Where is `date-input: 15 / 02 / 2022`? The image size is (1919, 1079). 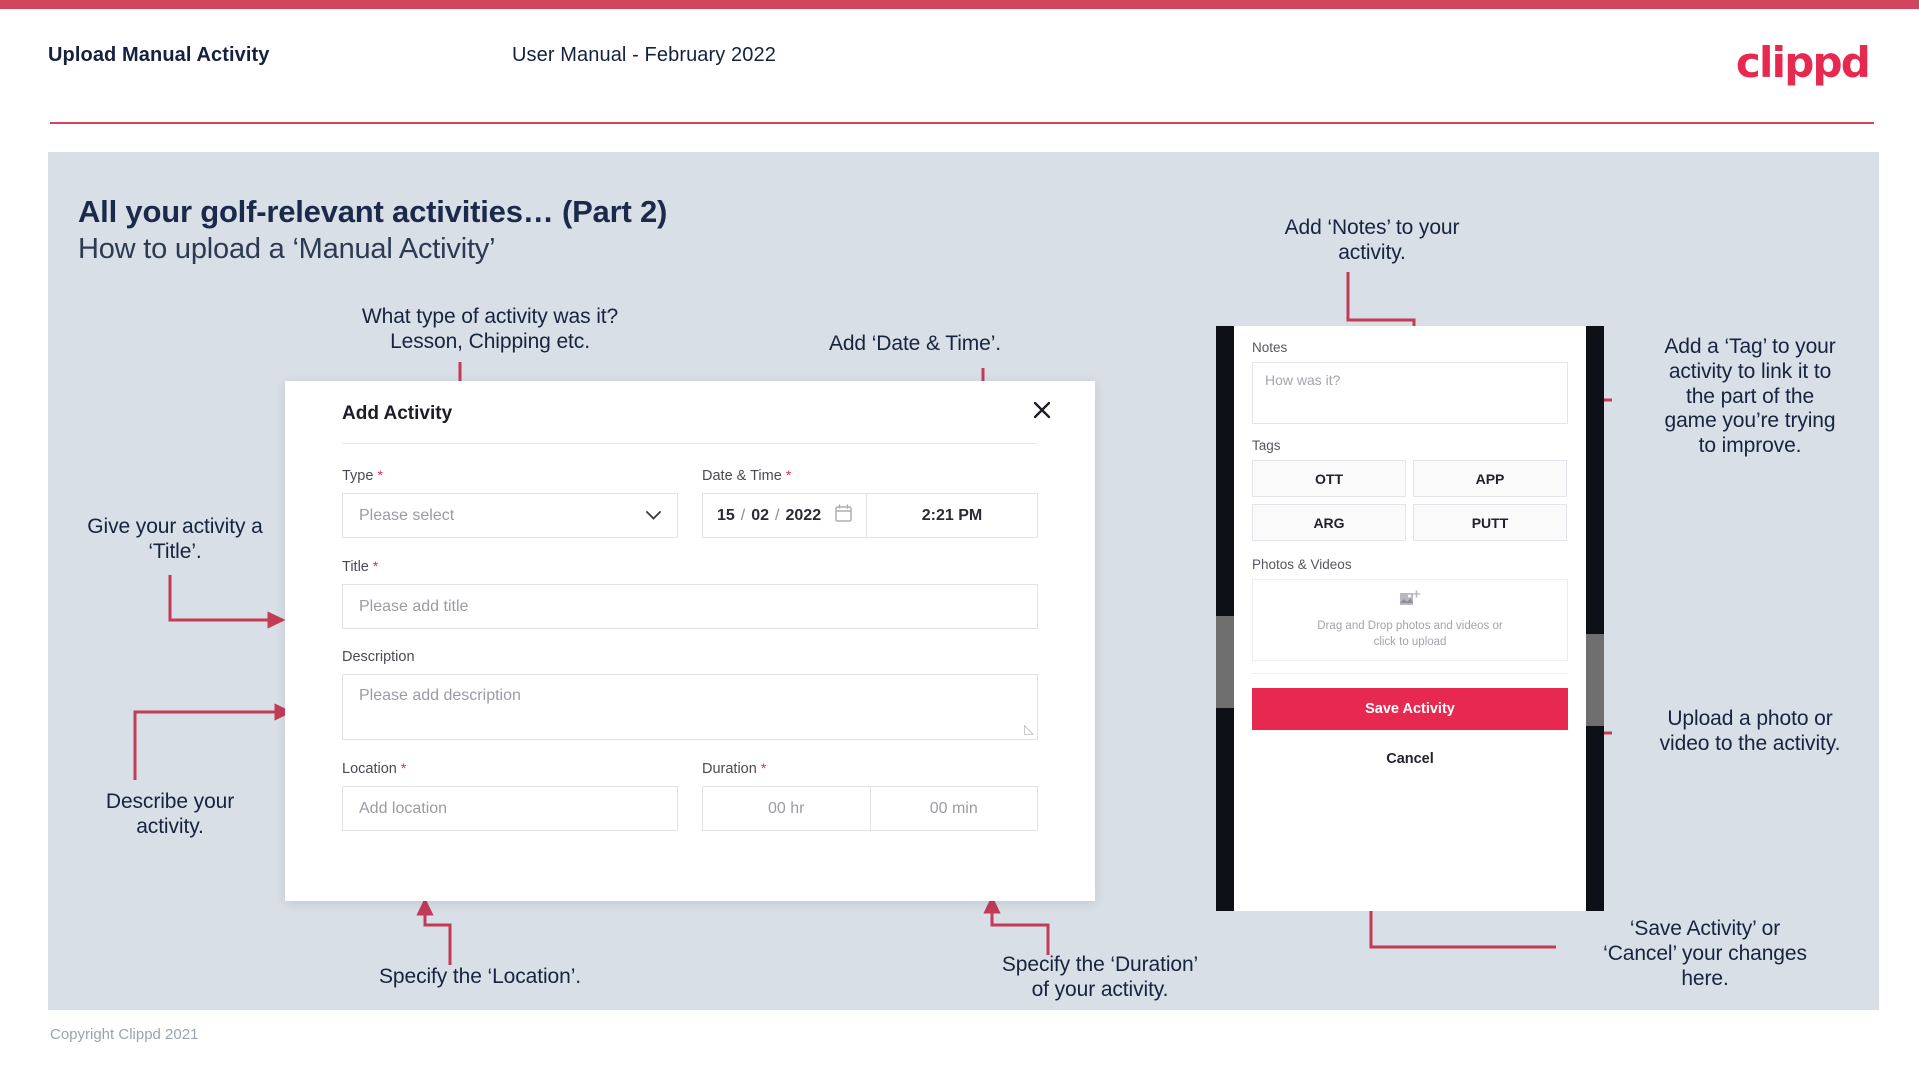
date-input: 15 / 02 / 2022 is located at coordinates (785, 515).